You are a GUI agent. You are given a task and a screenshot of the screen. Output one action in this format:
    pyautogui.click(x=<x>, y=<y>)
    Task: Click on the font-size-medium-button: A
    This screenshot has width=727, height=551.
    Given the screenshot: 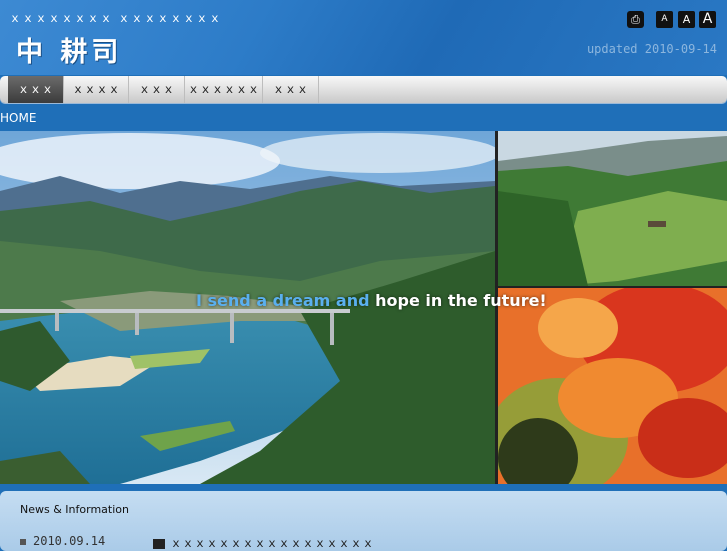 What is the action you would take?
    pyautogui.click(x=686, y=19)
    